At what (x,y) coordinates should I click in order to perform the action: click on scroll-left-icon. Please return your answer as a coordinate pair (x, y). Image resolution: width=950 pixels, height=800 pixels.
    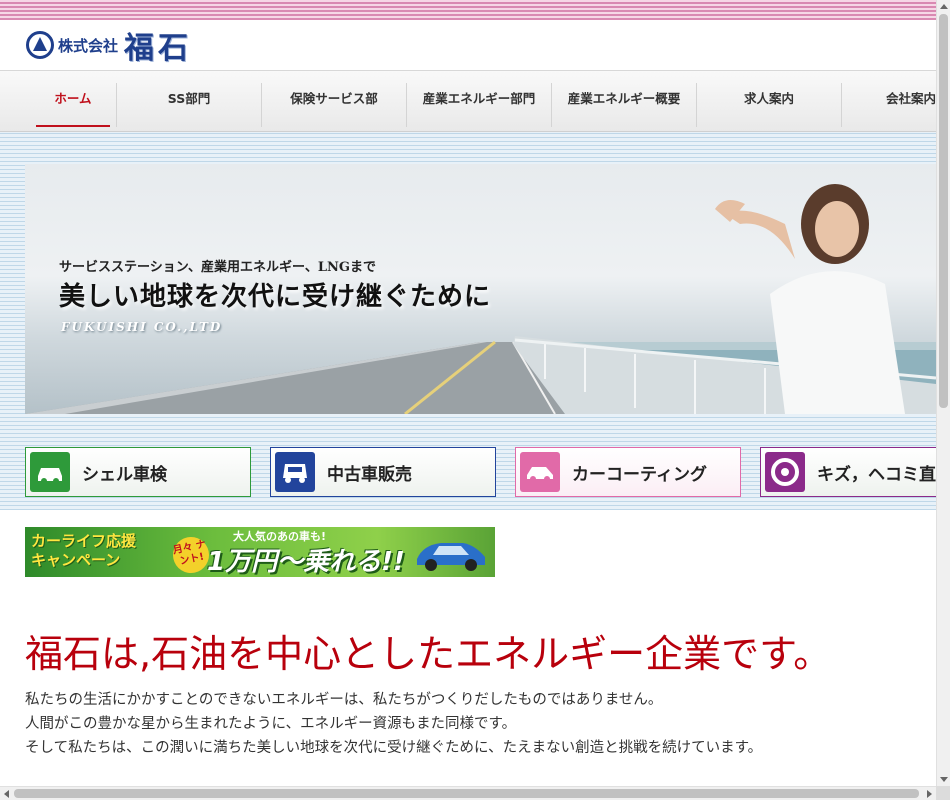
    Looking at the image, I should click on (6, 794).